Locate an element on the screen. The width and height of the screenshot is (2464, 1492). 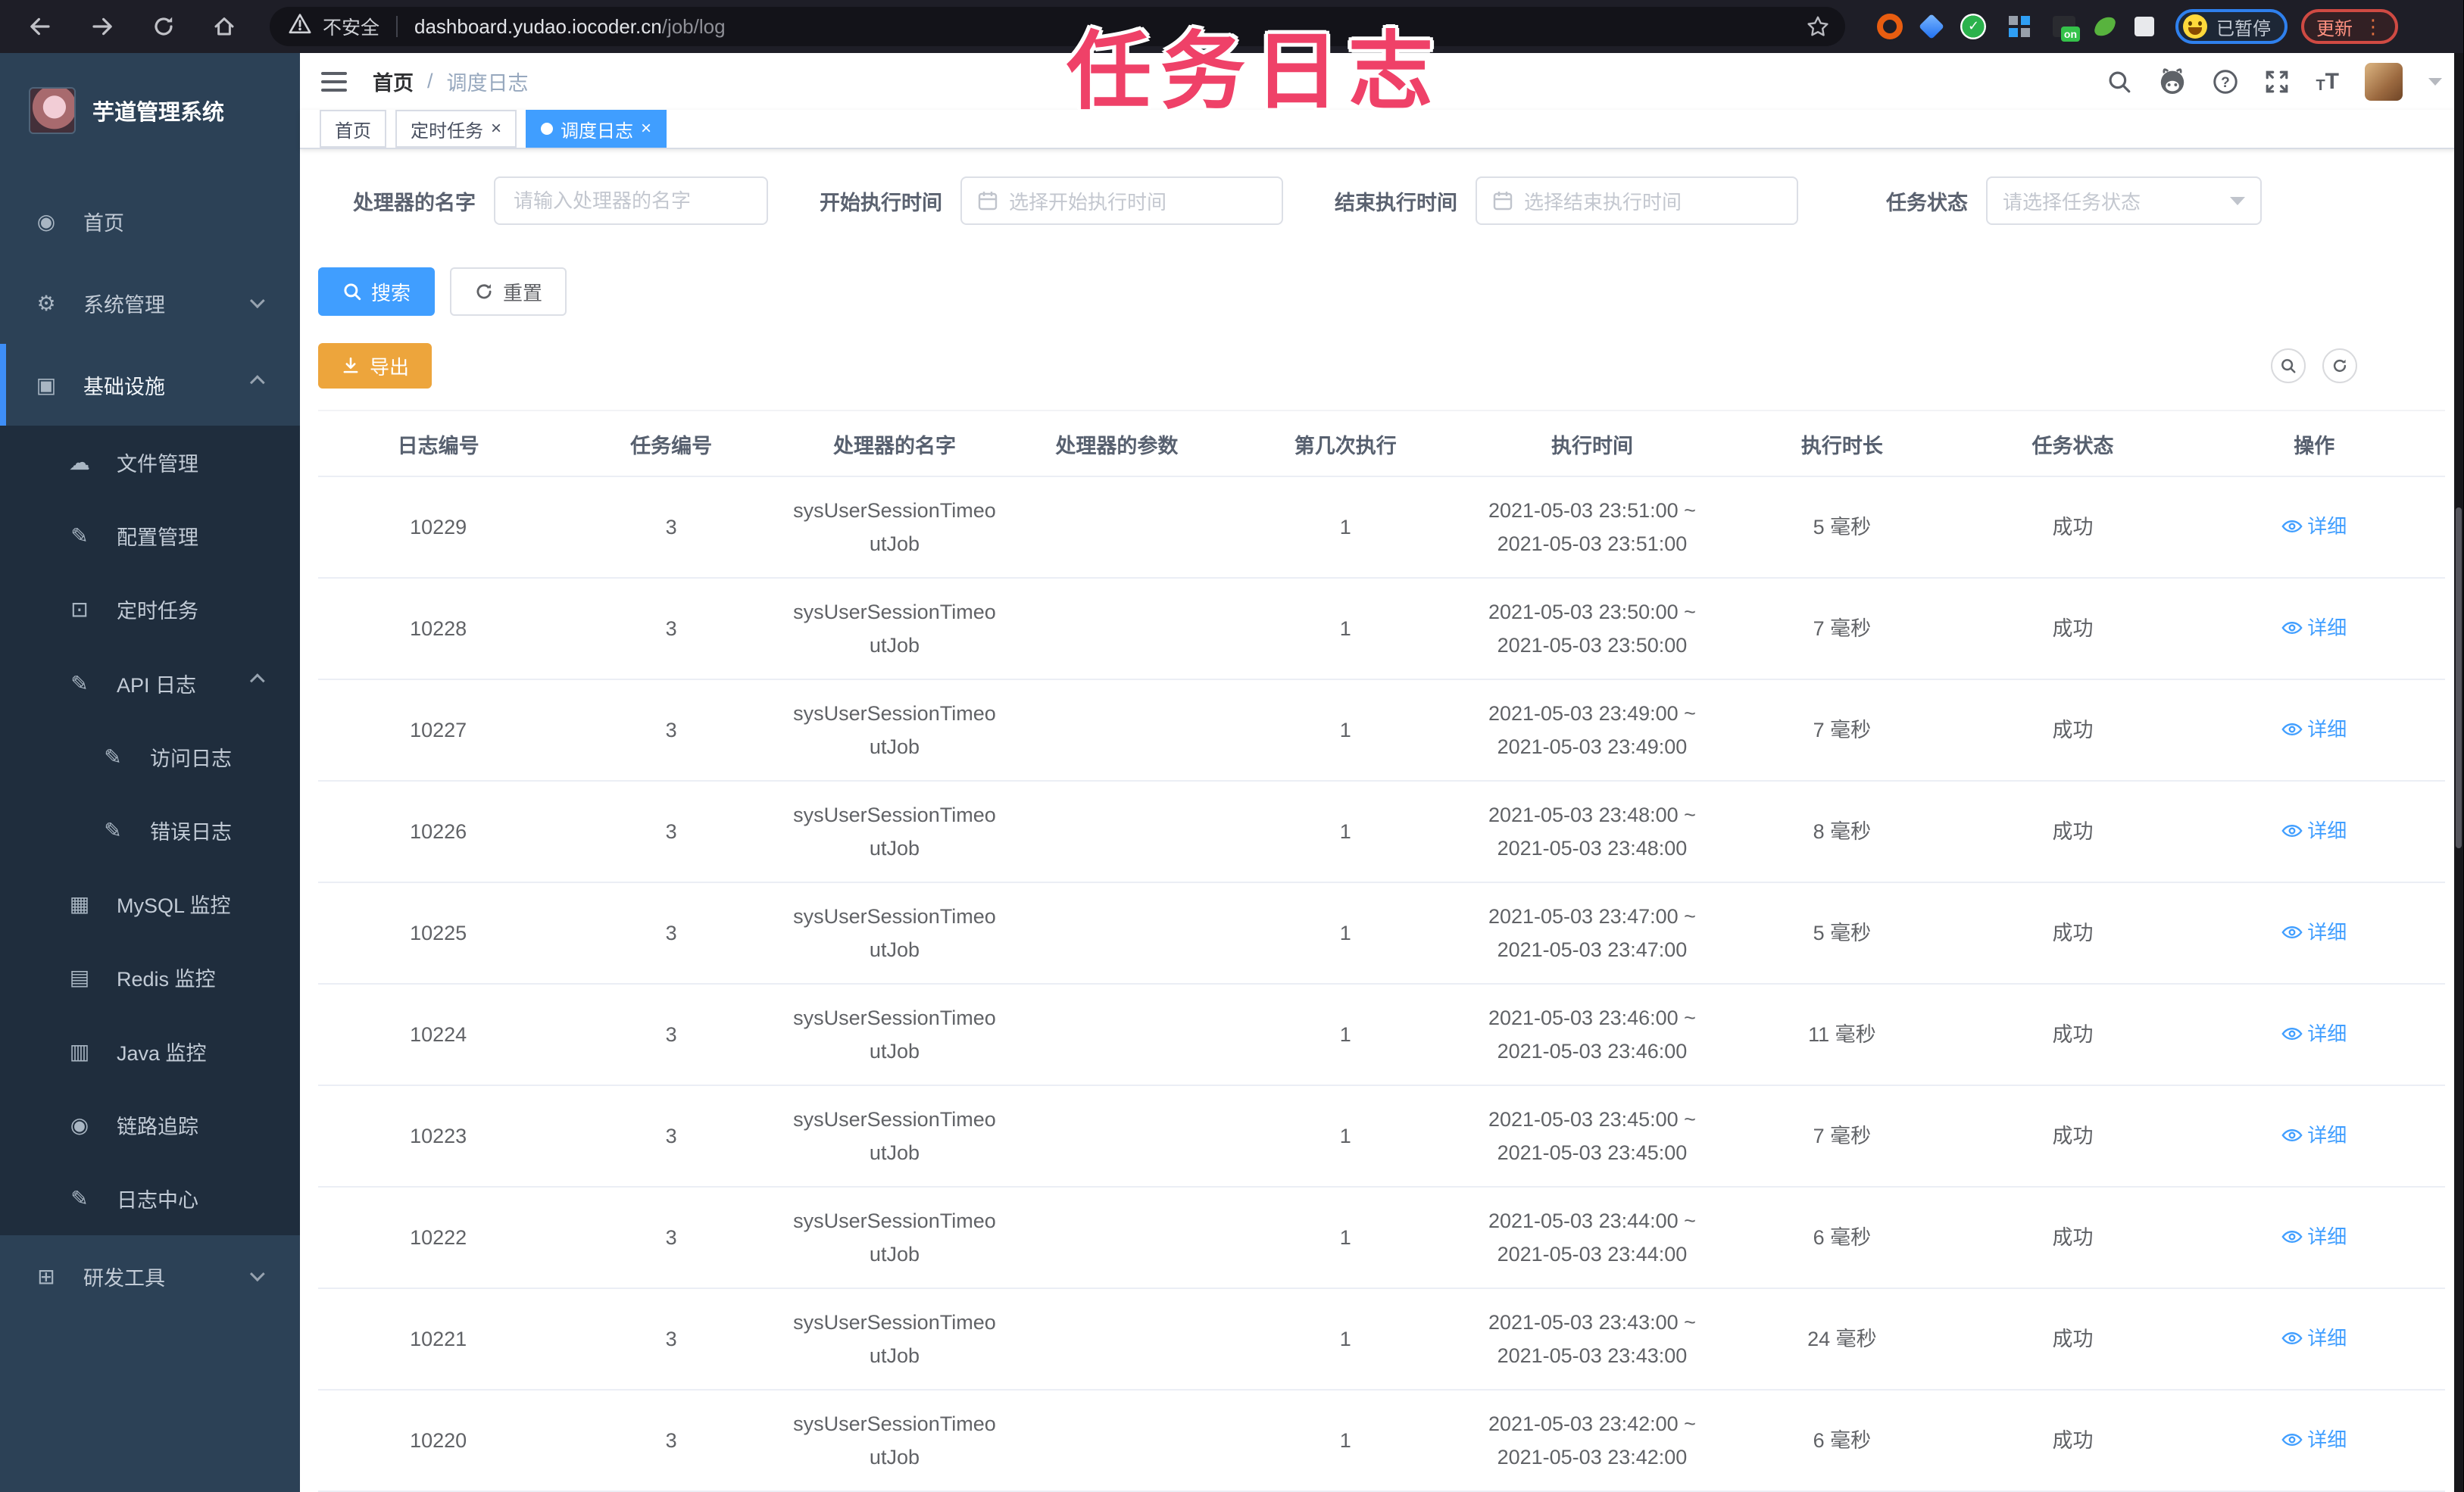
sidebar-item-dev-tools: ⊞ 研发工具 is located at coordinates (150, 1276).